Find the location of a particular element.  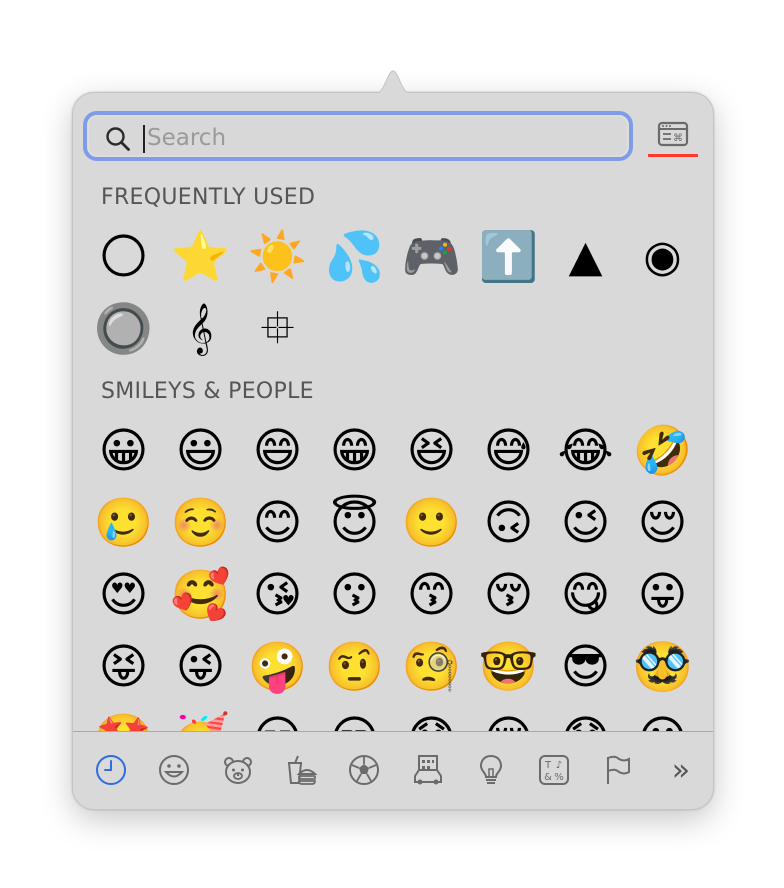

emoji-cell: 😏 is located at coordinates (277, 717).